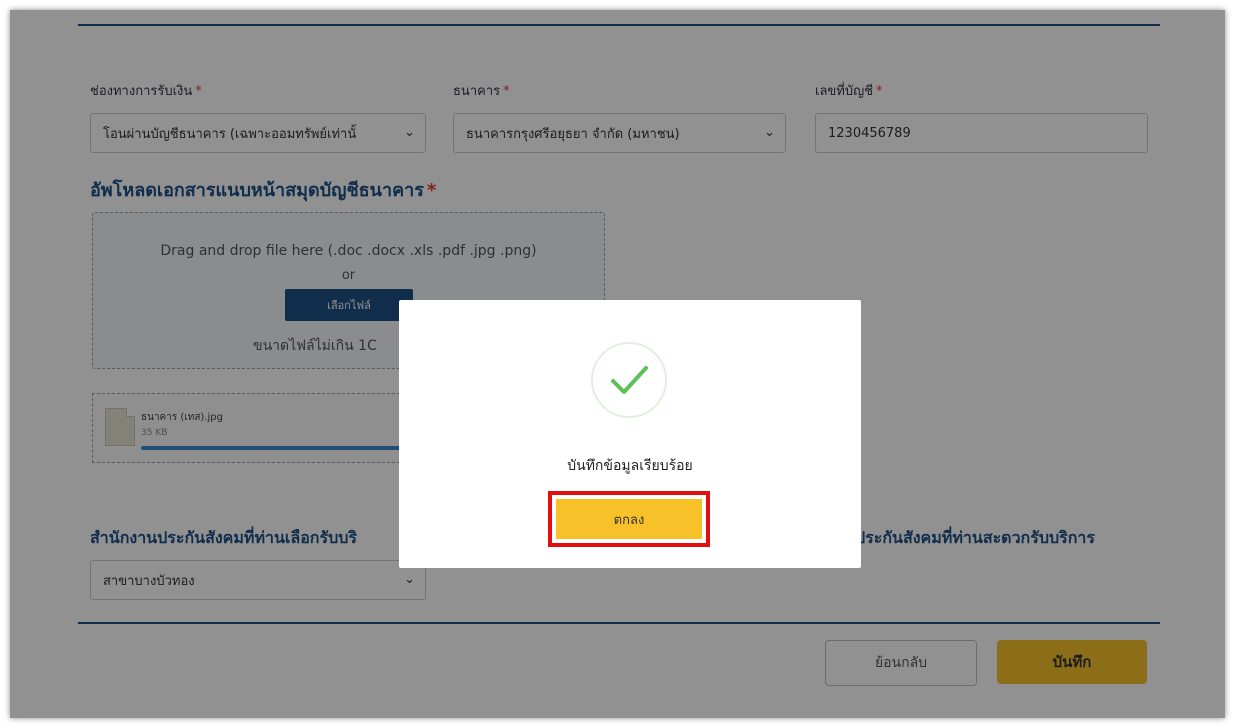  I want to click on success-message: บันทึกข้อมูลเรียบร้อย, so click(630, 466).